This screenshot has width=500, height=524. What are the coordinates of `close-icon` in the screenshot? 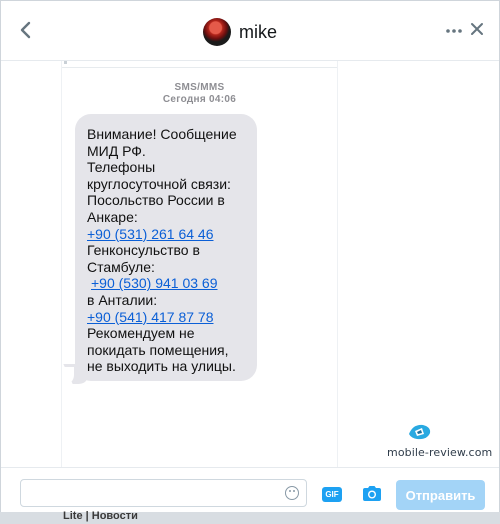 It's located at (478, 30).